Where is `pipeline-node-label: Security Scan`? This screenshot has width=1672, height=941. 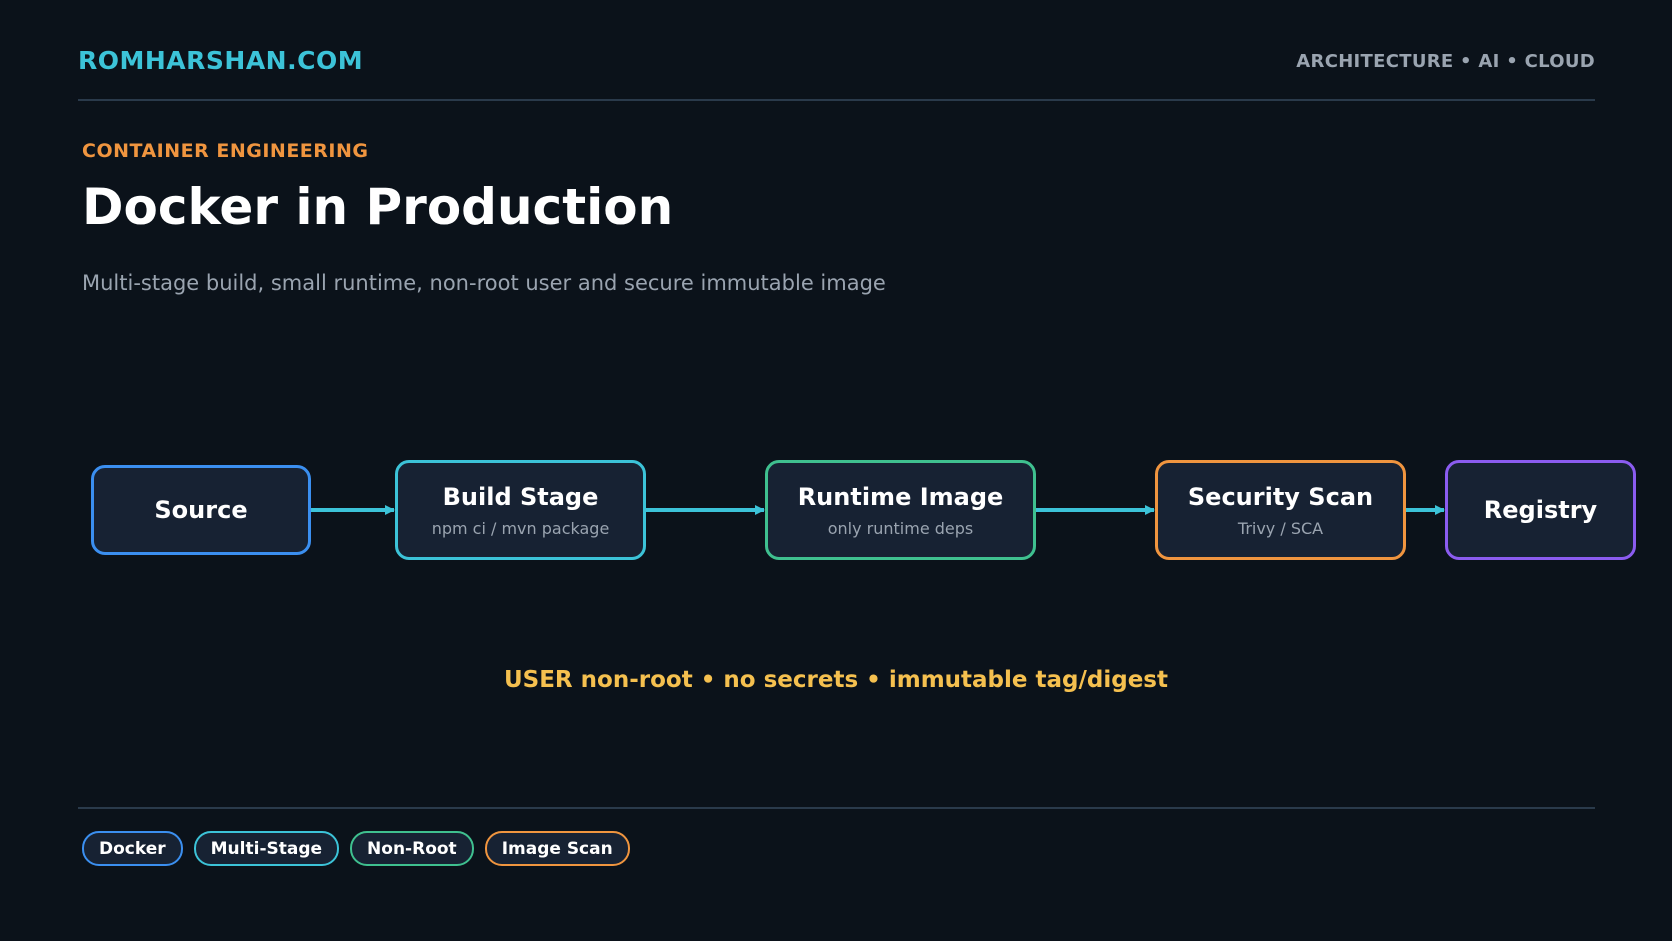 pipeline-node-label: Security Scan is located at coordinates (1280, 496).